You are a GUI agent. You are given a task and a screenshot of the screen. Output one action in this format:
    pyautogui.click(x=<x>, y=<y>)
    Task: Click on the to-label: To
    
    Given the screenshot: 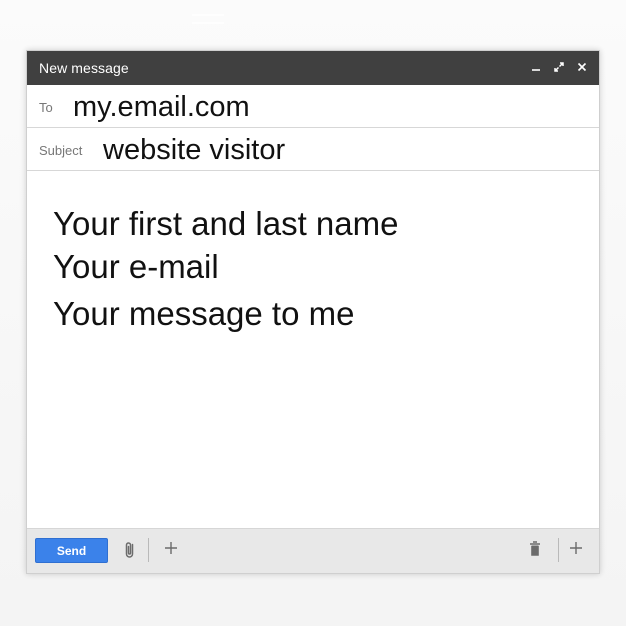 What is the action you would take?
    pyautogui.click(x=46, y=107)
    